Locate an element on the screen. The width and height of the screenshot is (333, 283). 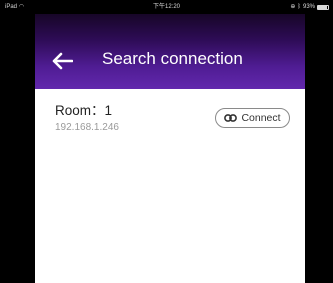
status-bar: iPad ◠ 下午12:20 ⊕ ᛒ 93% is located at coordinates (166, 7).